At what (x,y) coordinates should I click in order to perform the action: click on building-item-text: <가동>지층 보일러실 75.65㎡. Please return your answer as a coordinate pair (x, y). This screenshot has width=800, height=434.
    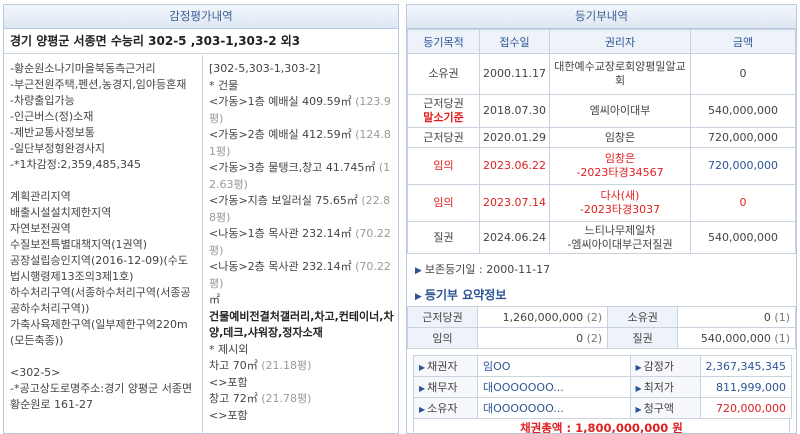
    Looking at the image, I should click on (283, 200).